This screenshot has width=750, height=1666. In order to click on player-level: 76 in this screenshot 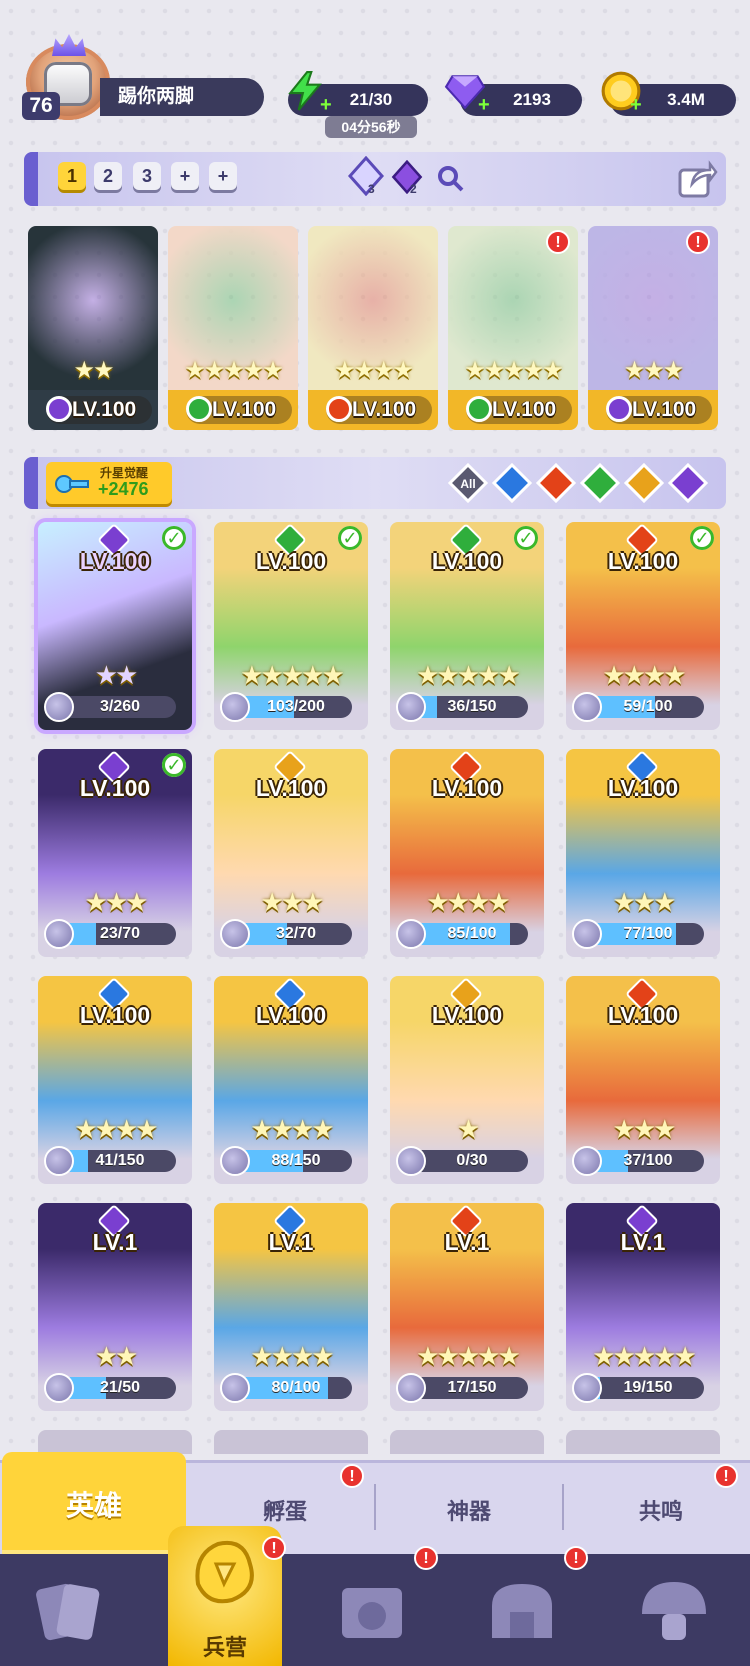, I will do `click(41, 106)`.